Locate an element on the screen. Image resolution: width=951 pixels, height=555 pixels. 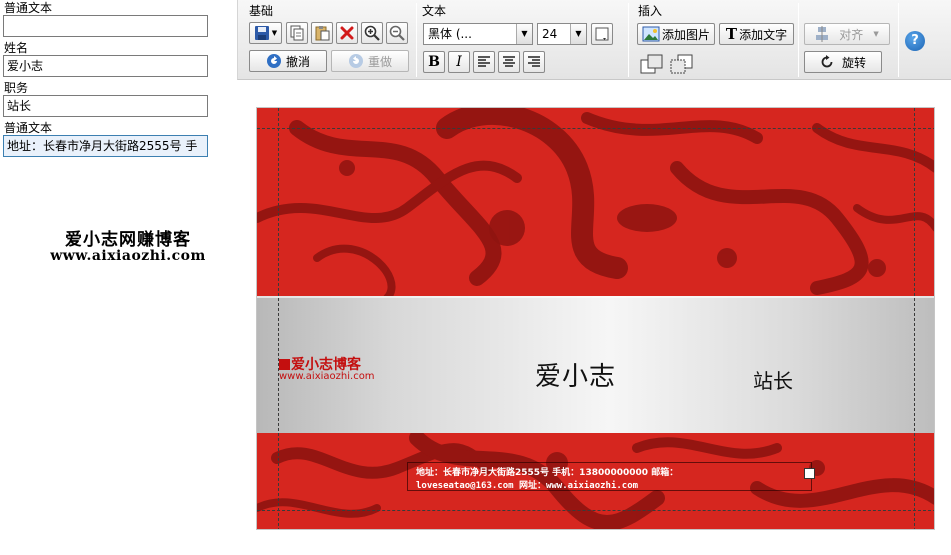
font-size-value: 24 is located at coordinates (550, 34).